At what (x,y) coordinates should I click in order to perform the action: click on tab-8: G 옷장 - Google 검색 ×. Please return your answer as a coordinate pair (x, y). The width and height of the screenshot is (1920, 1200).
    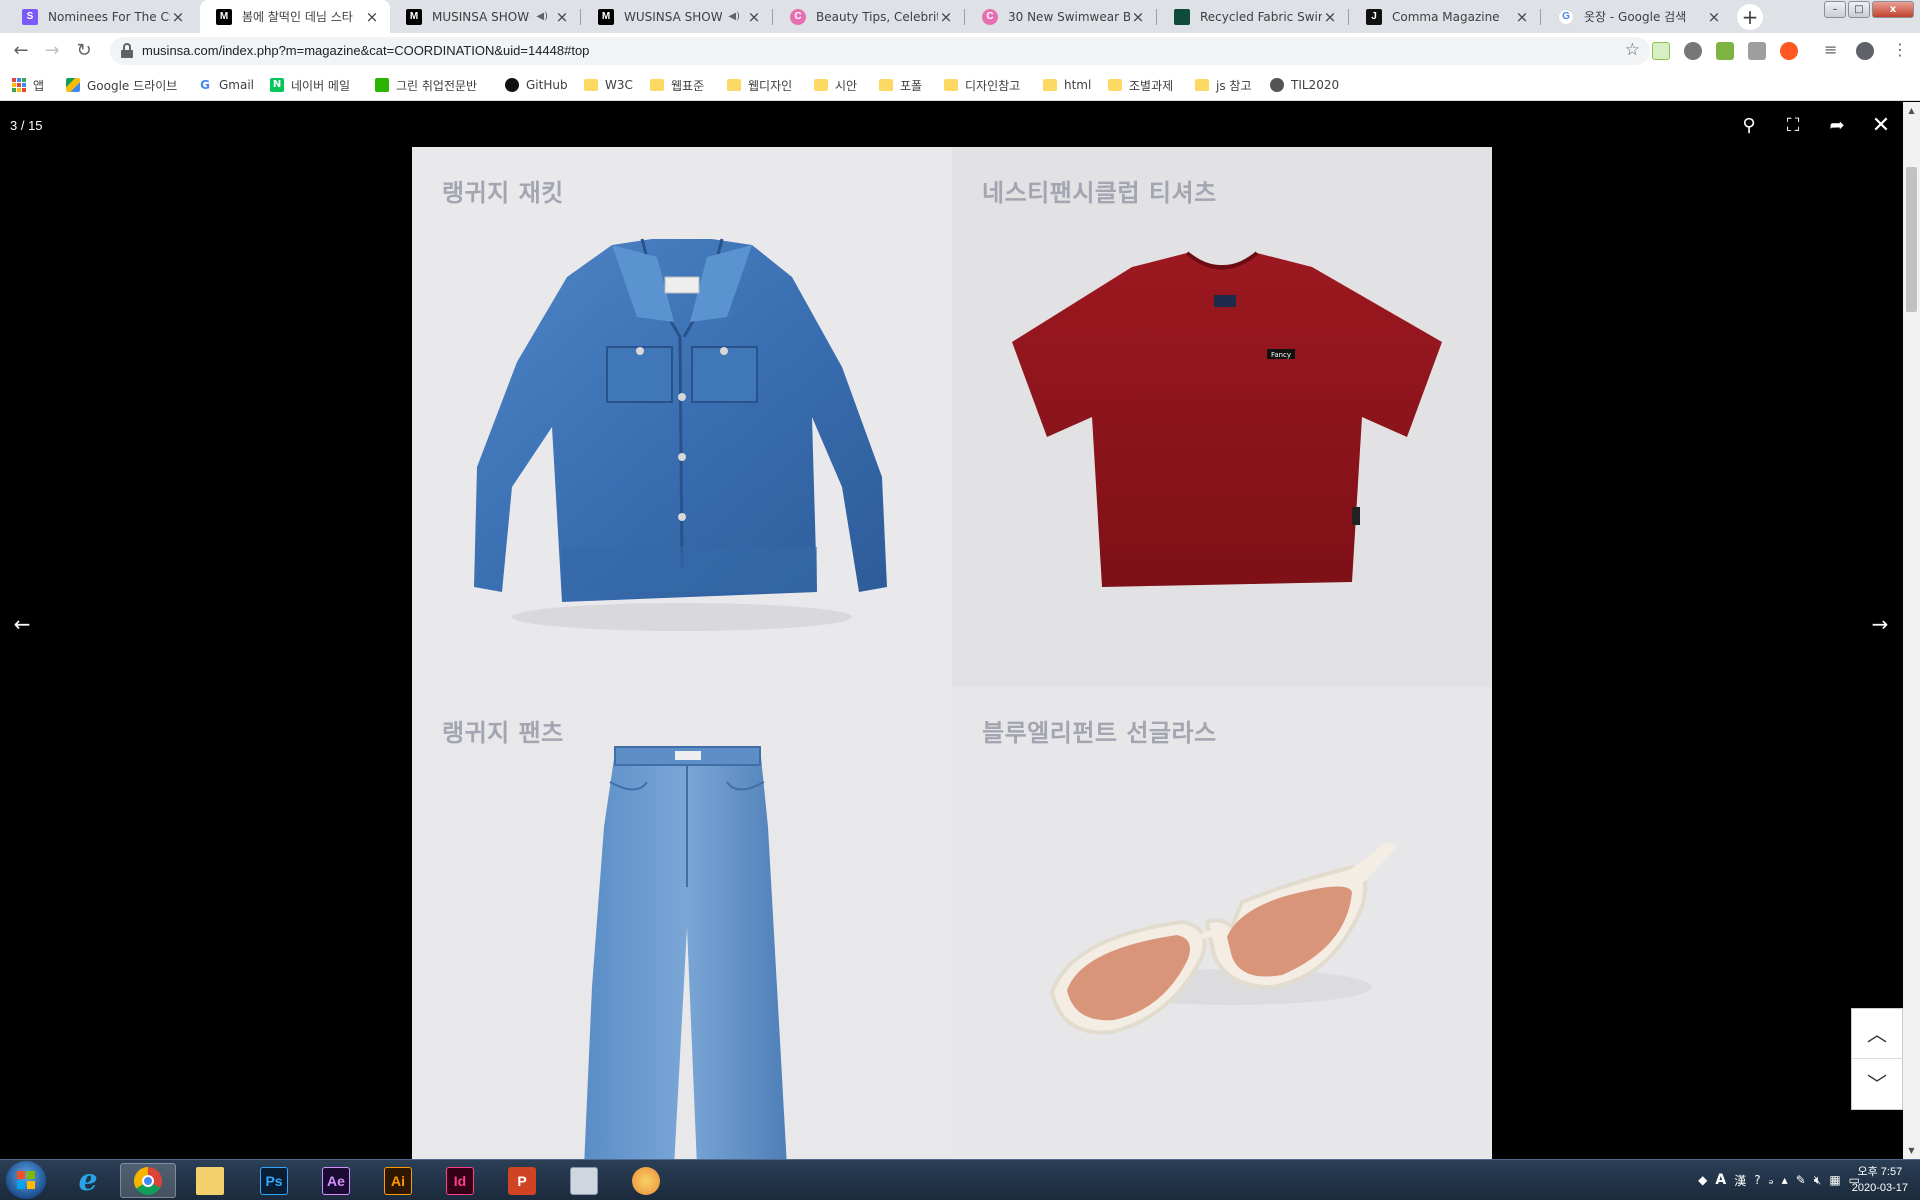
    Looking at the image, I should click on (1637, 16).